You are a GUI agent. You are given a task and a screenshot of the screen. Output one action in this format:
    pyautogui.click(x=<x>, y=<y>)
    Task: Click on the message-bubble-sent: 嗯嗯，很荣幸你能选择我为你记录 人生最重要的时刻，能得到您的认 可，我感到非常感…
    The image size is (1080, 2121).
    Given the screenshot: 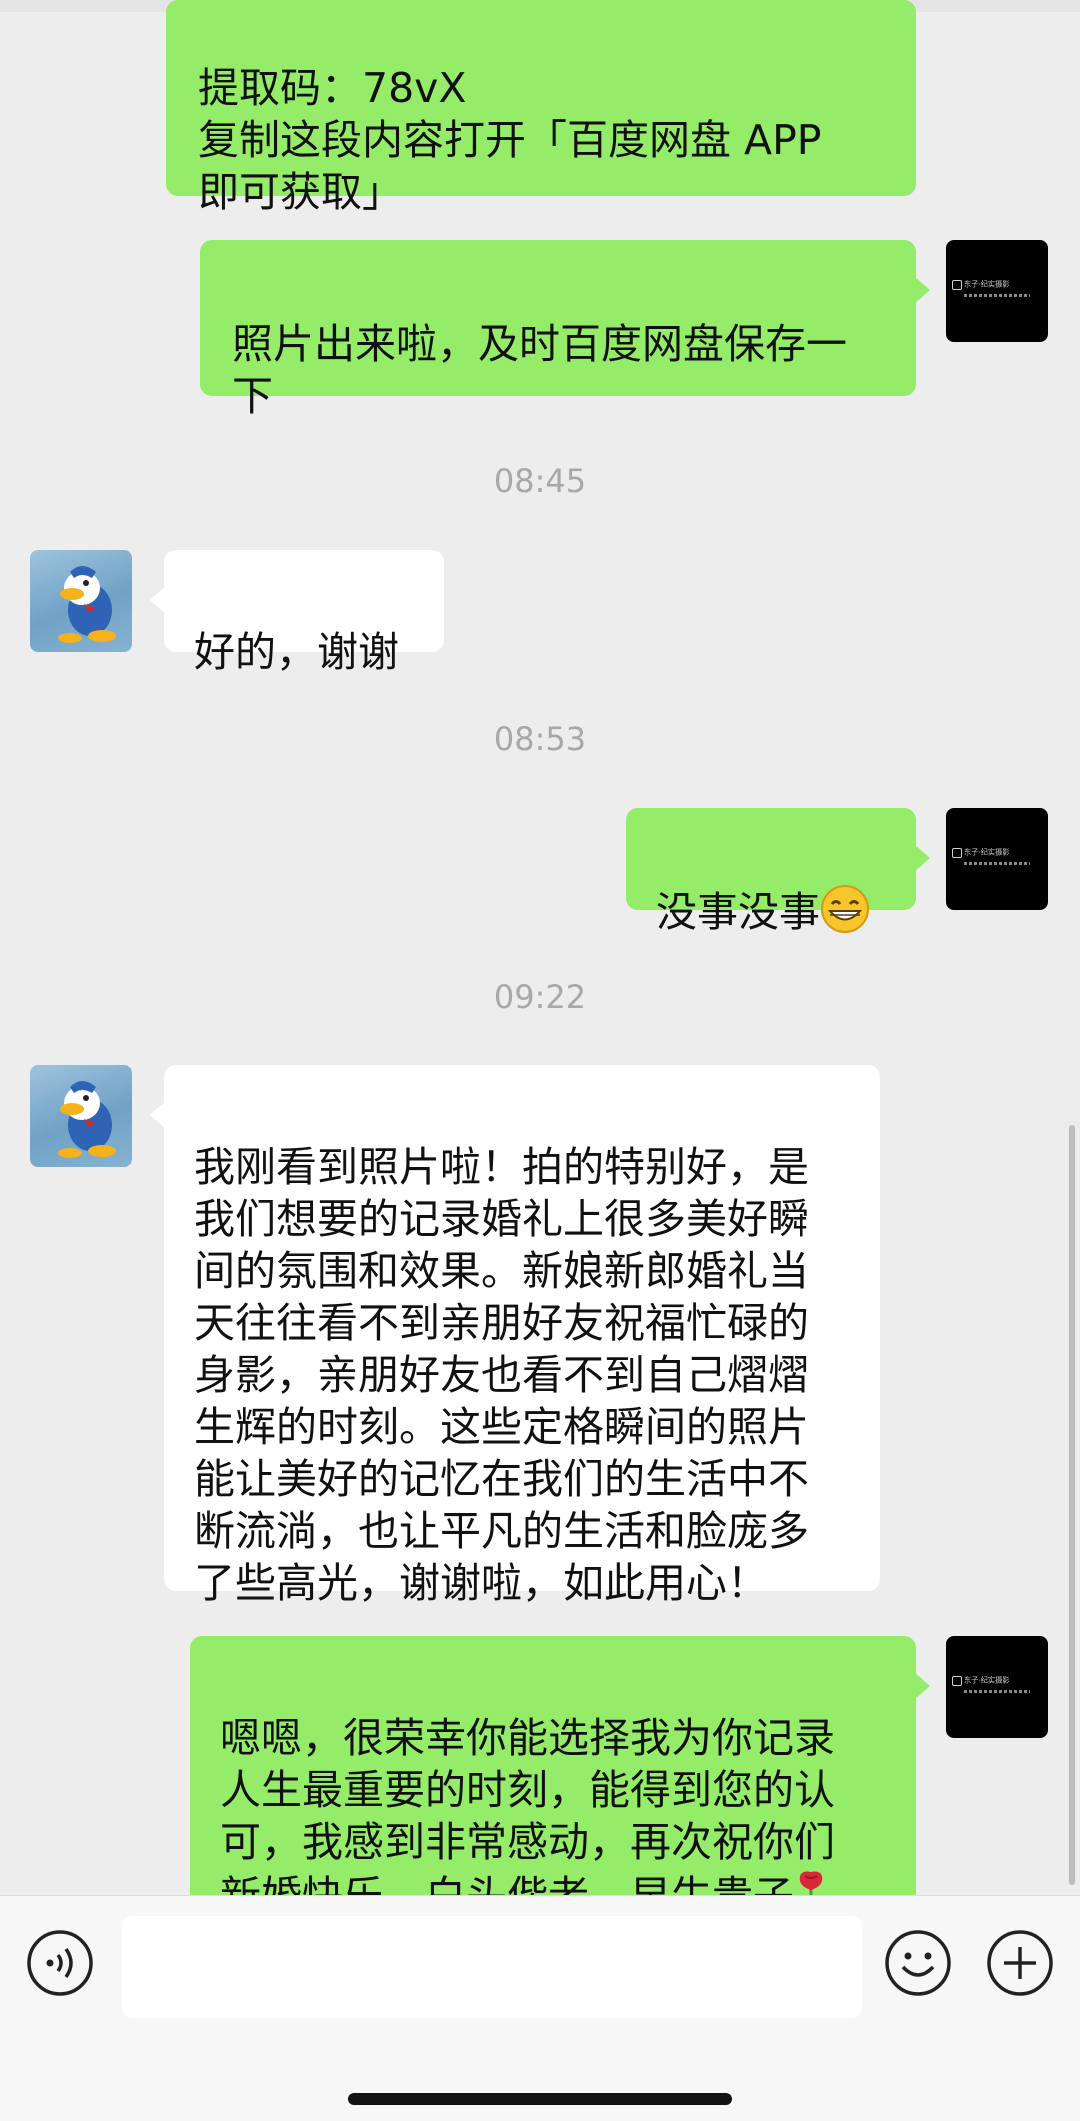 What is the action you would take?
    pyautogui.click(x=560, y=1765)
    